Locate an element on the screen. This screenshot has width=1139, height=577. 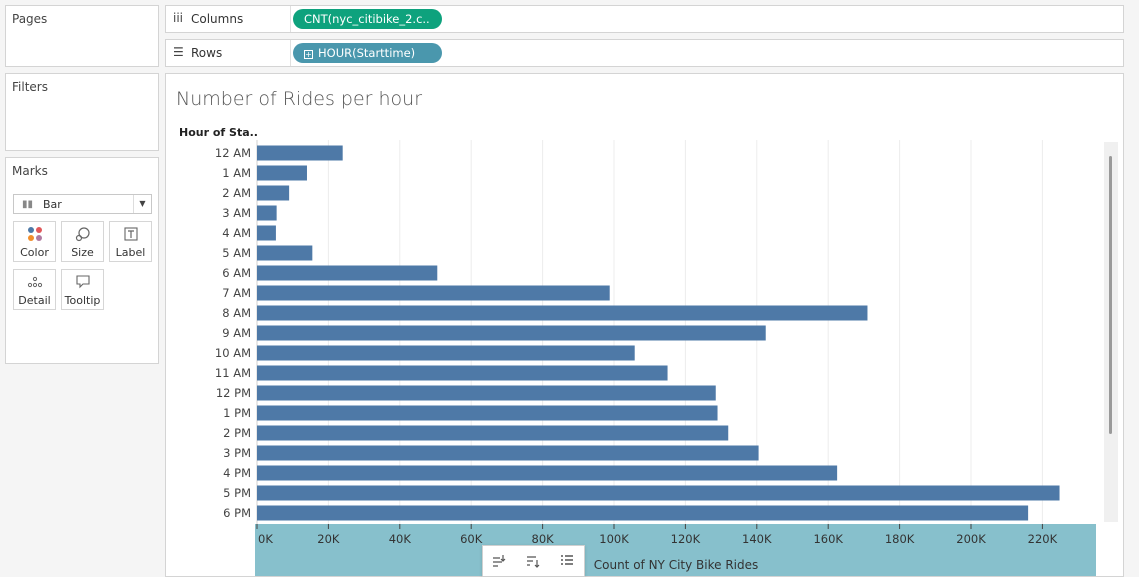
sort-icon is located at coordinates (533, 562).